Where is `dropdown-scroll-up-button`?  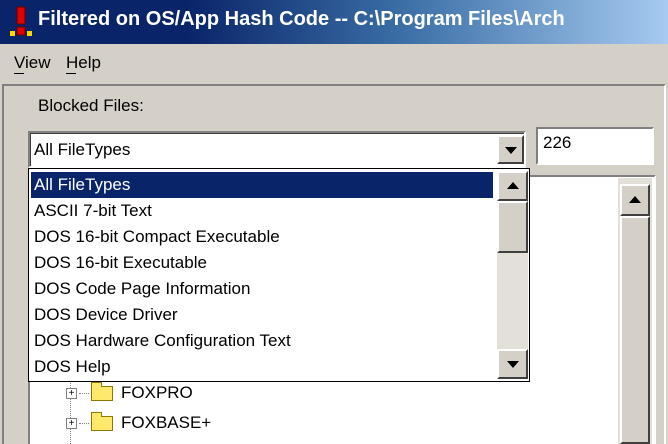 dropdown-scroll-up-button is located at coordinates (512, 186).